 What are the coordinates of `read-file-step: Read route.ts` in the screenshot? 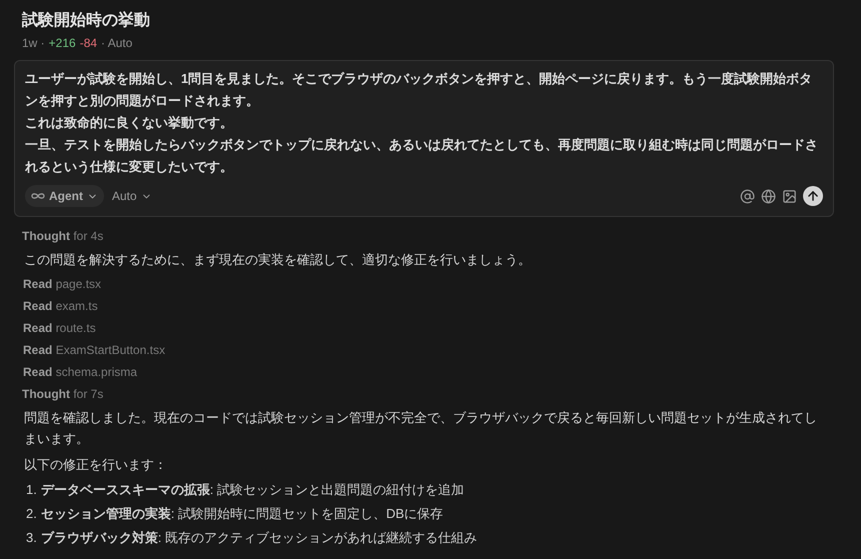 It's located at (428, 328).